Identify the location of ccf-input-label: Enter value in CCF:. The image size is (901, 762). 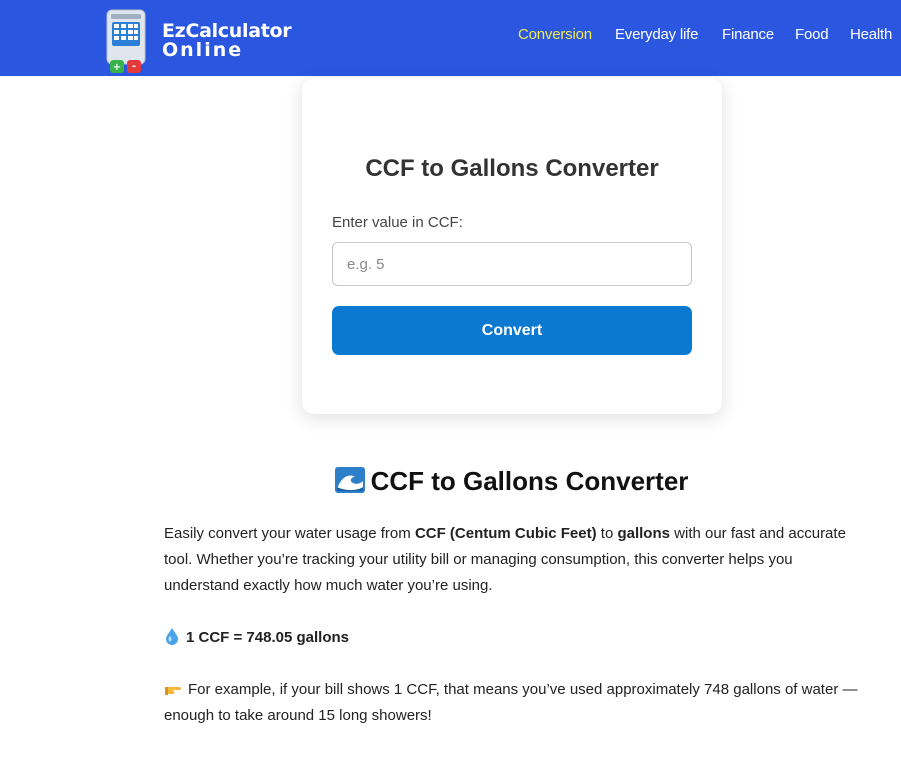
(397, 222).